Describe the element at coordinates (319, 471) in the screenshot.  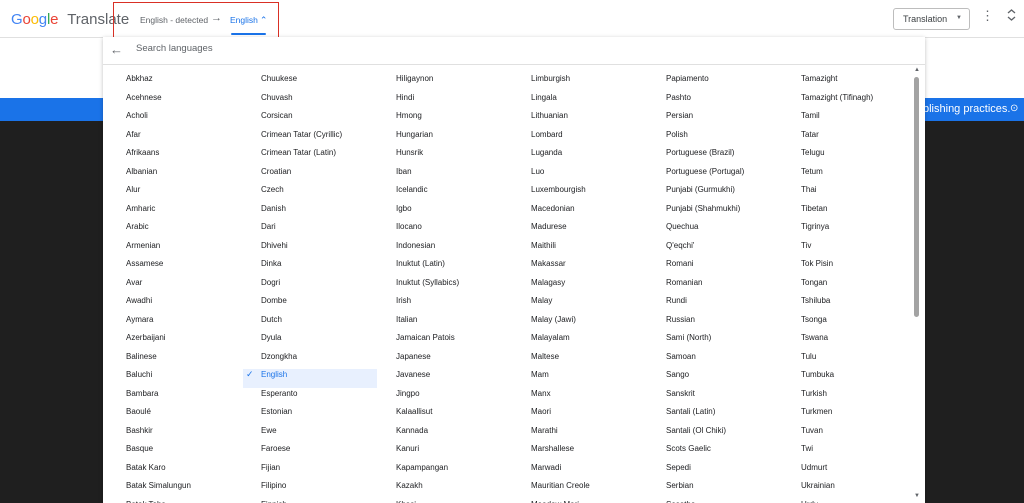
I see `language-option: Fijian` at that location.